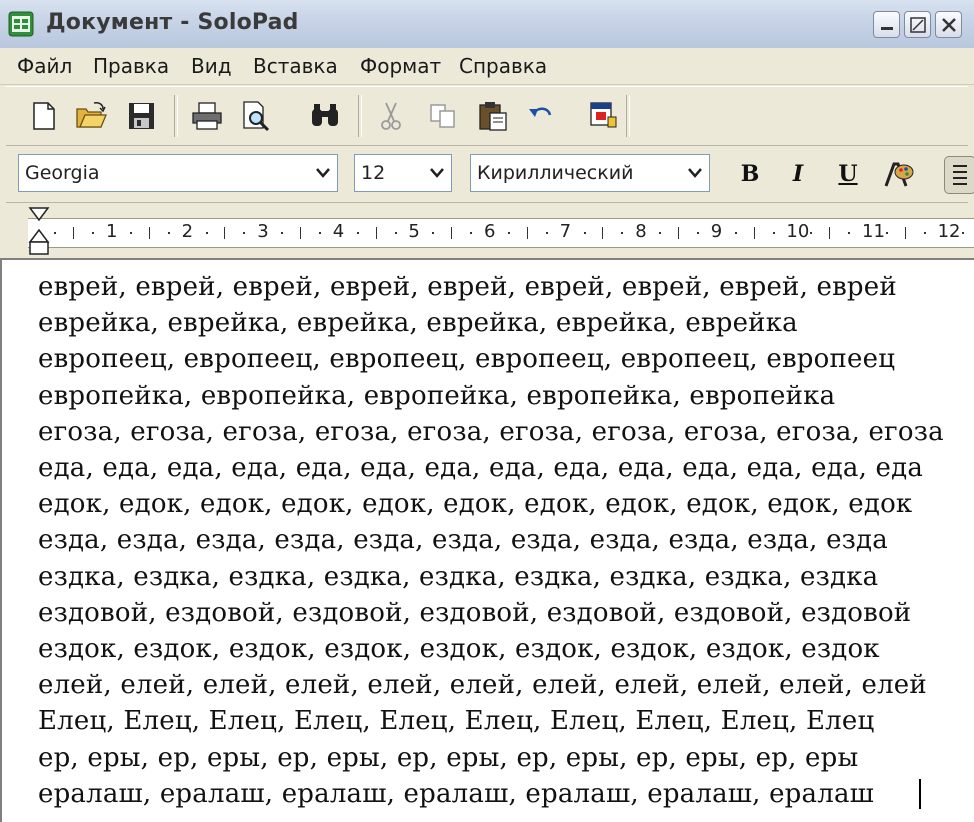 This screenshot has width=974, height=822. Describe the element at coordinates (325, 116) in the screenshot. I see `find-icon` at that location.